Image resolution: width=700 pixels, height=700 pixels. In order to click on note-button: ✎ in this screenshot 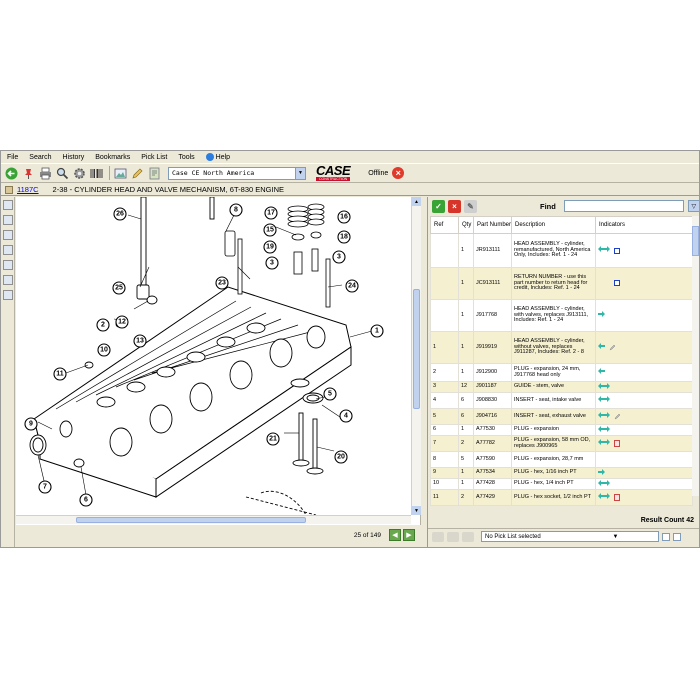, I will do `click(470, 206)`.